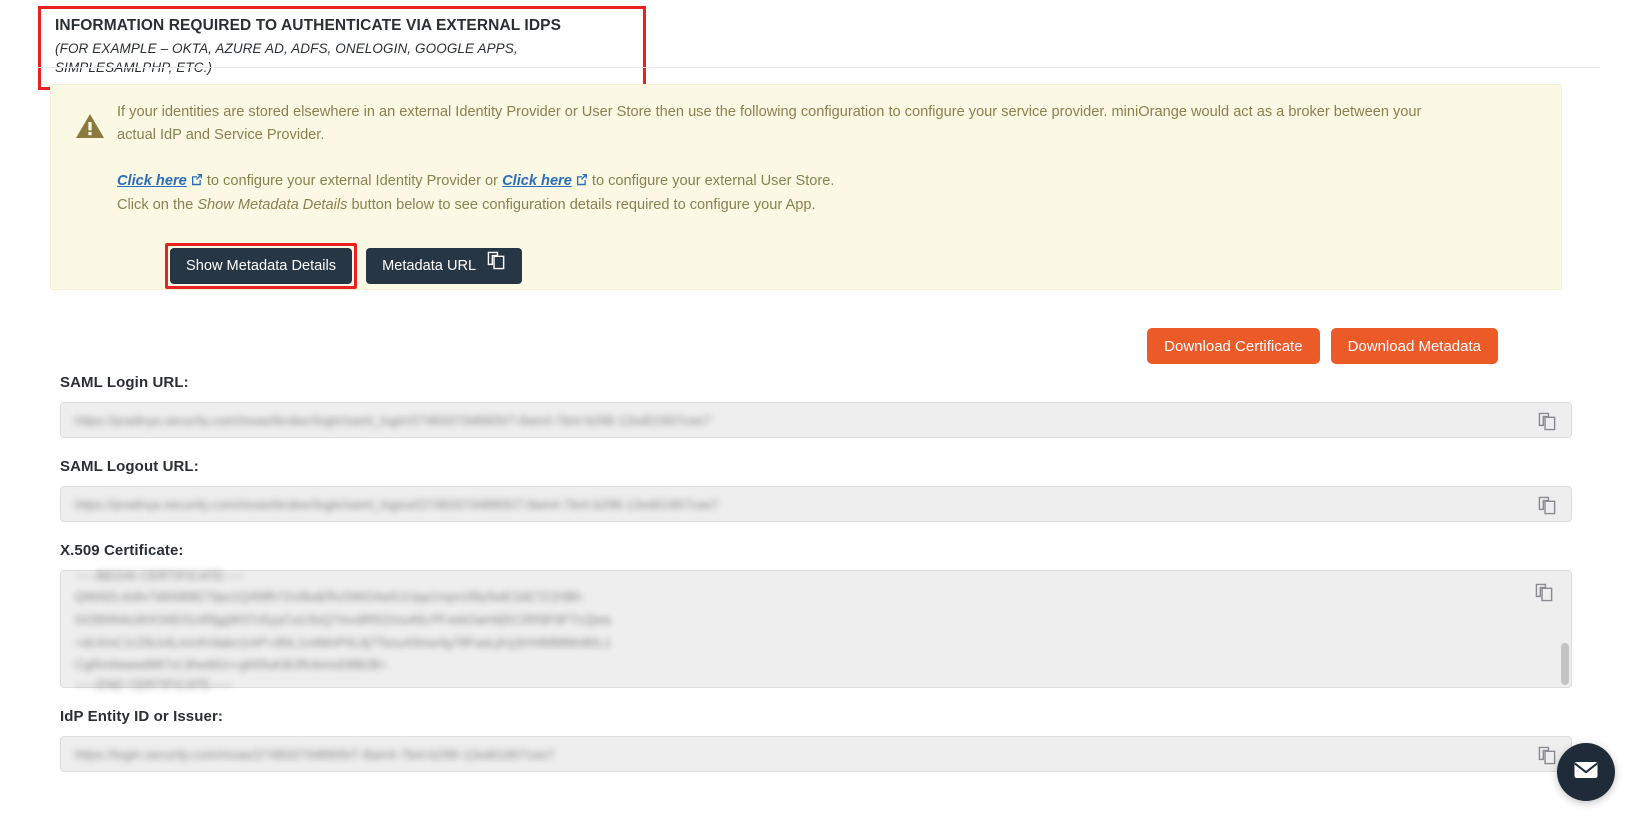 This screenshot has height=819, width=1637. Describe the element at coordinates (196, 182) in the screenshot. I see `external-link-icon` at that location.